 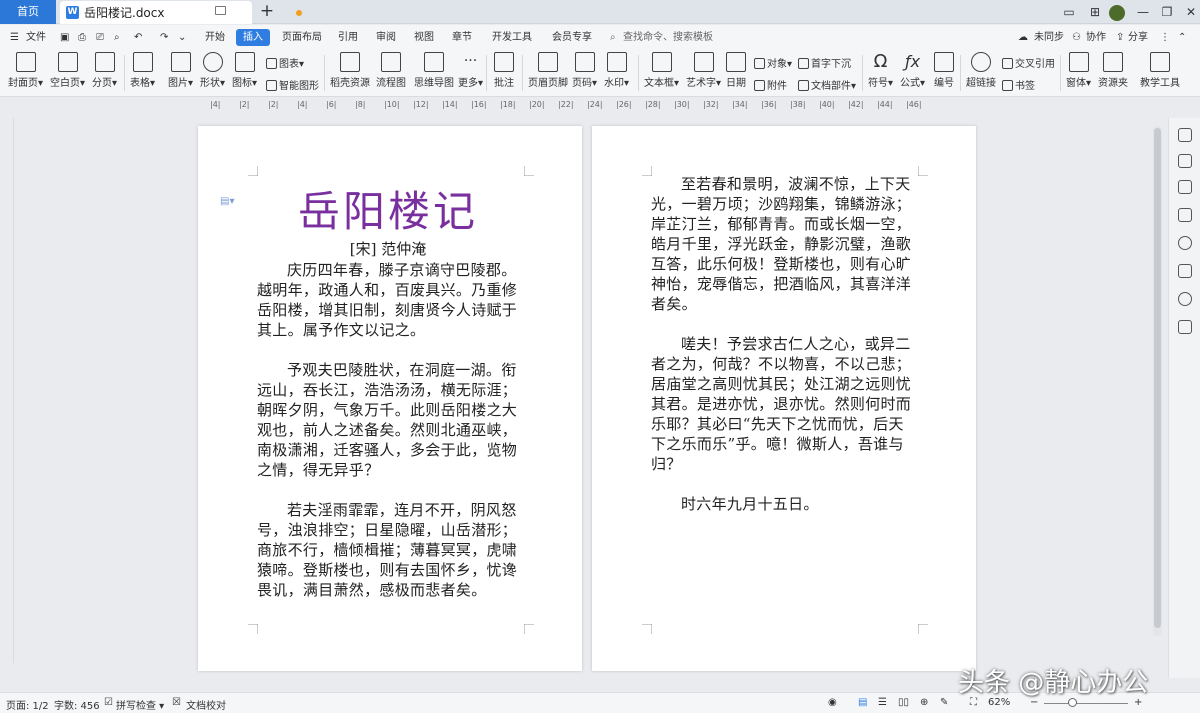 I want to click on numbering-button: 编号, so click(x=944, y=70).